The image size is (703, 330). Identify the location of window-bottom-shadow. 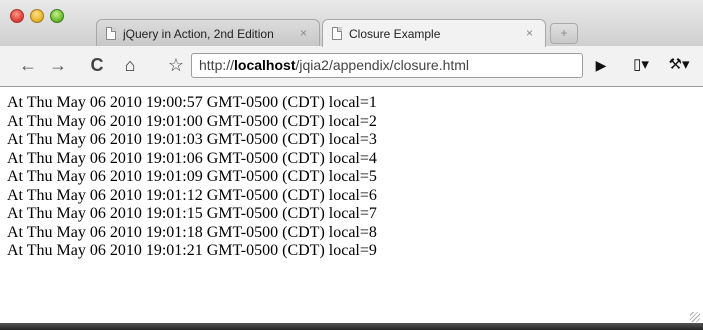
(351, 326).